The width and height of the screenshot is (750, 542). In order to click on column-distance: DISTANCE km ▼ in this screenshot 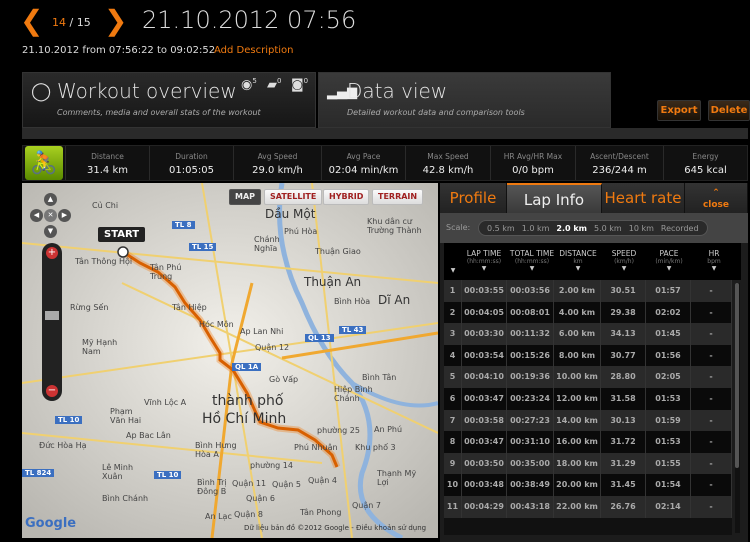, I will do `click(578, 260)`.